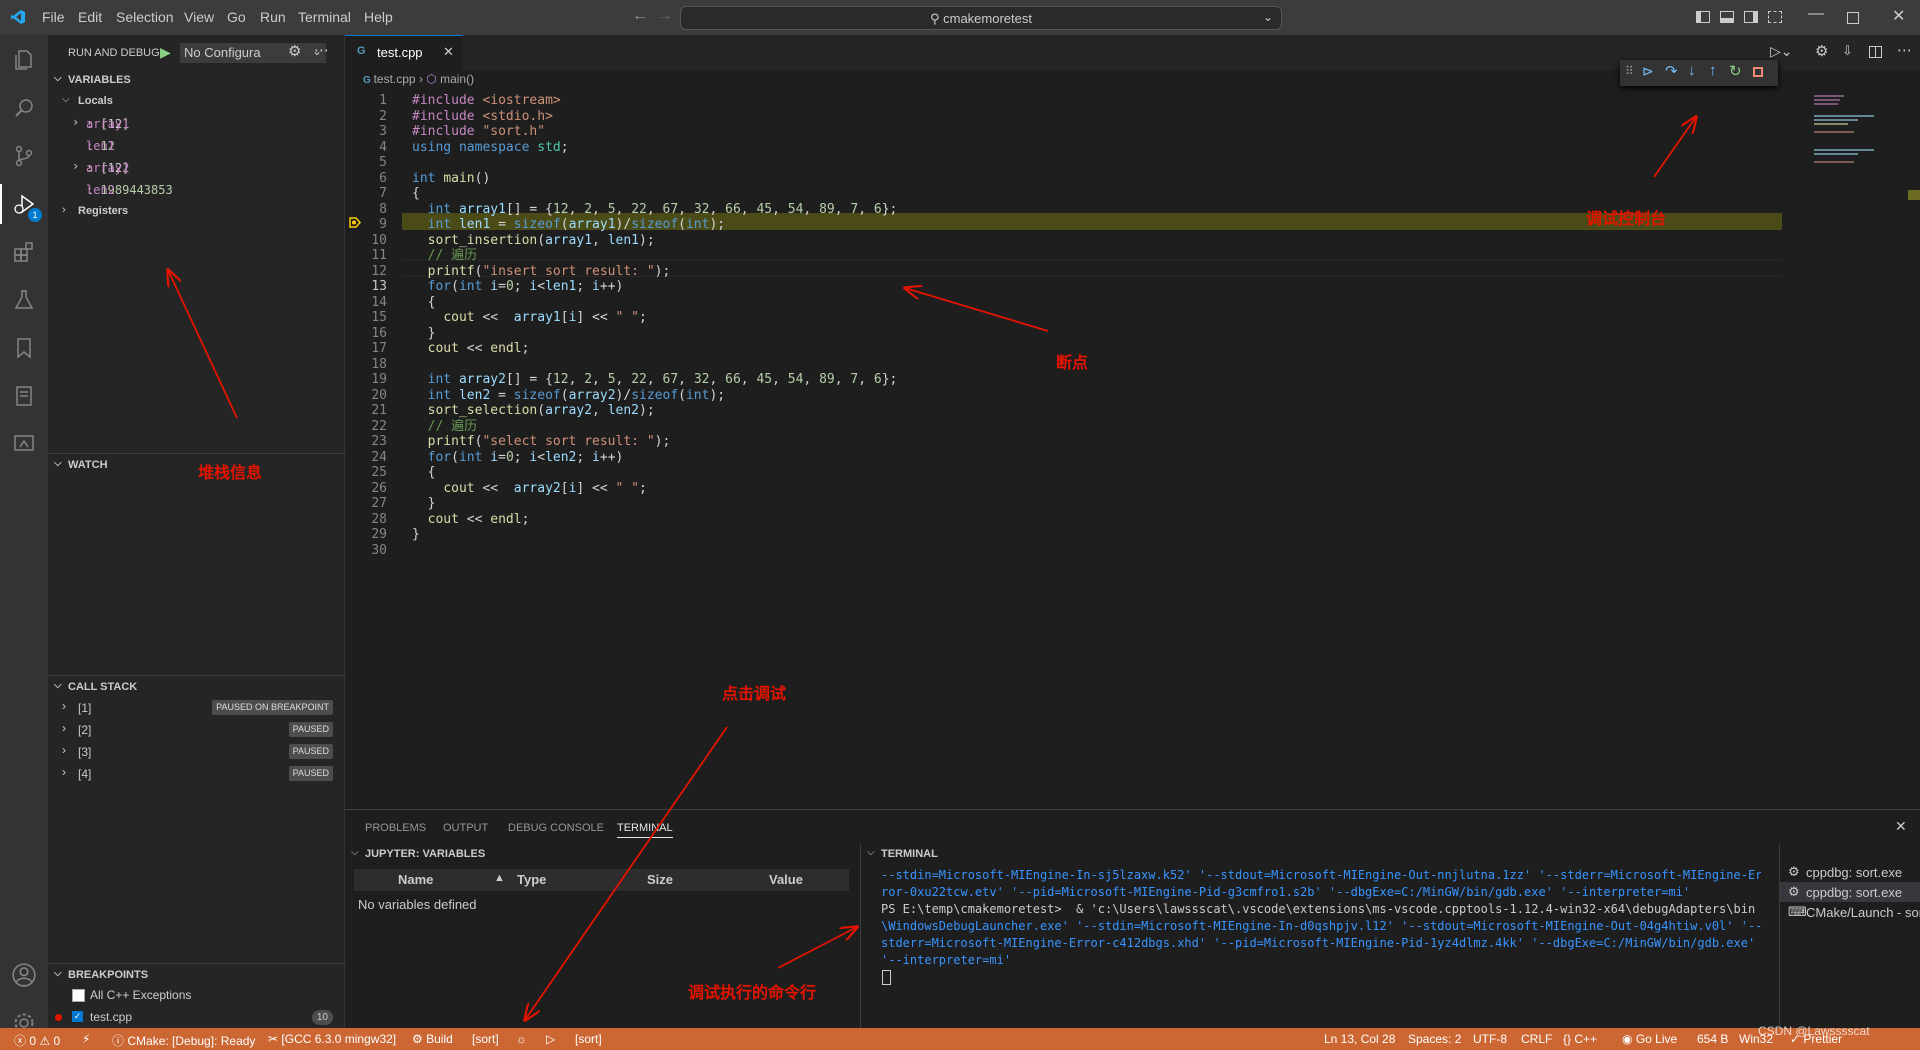 The image size is (1920, 1050). What do you see at coordinates (196, 168) in the screenshot?
I see `variable-row: › array2: [12]` at bounding box center [196, 168].